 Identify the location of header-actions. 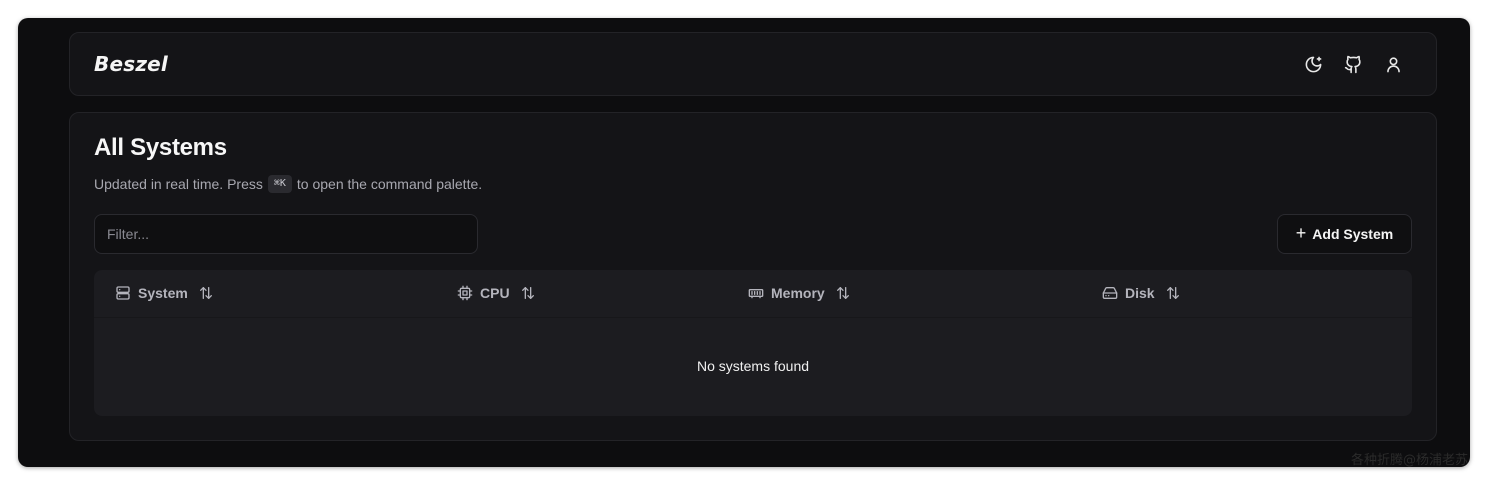
(1353, 64).